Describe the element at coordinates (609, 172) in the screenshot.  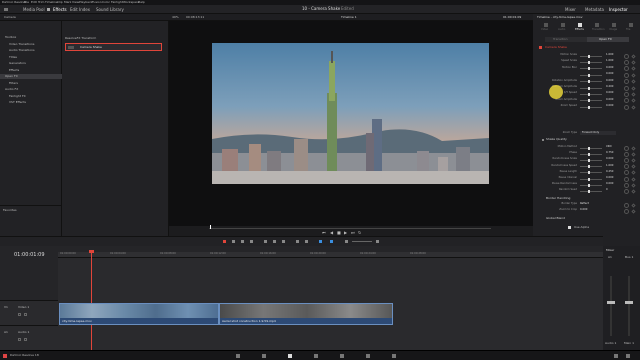
I see `param-value: 0.250` at that location.